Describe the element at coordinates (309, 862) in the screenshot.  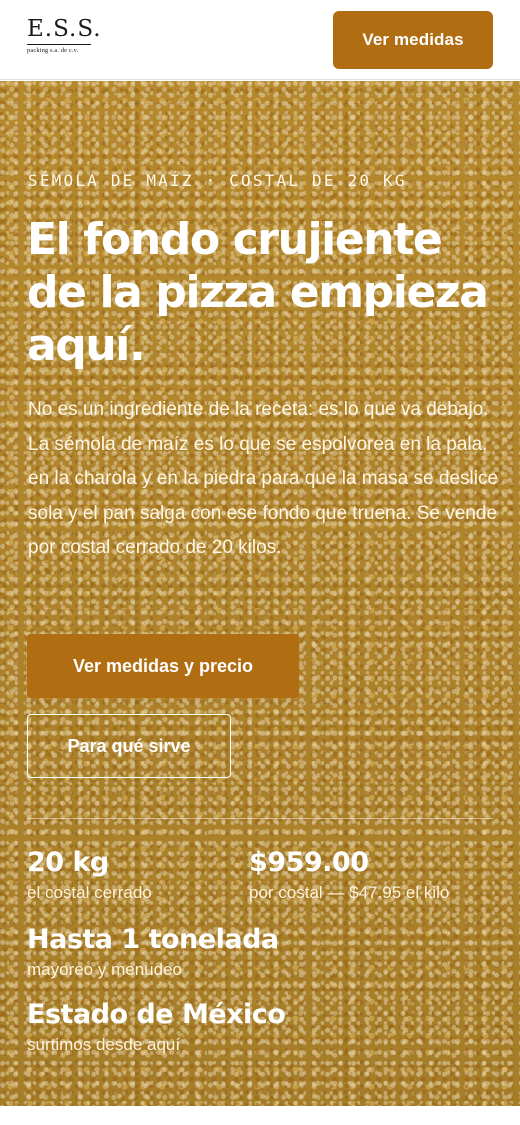
I see `stat-value: $959.00` at that location.